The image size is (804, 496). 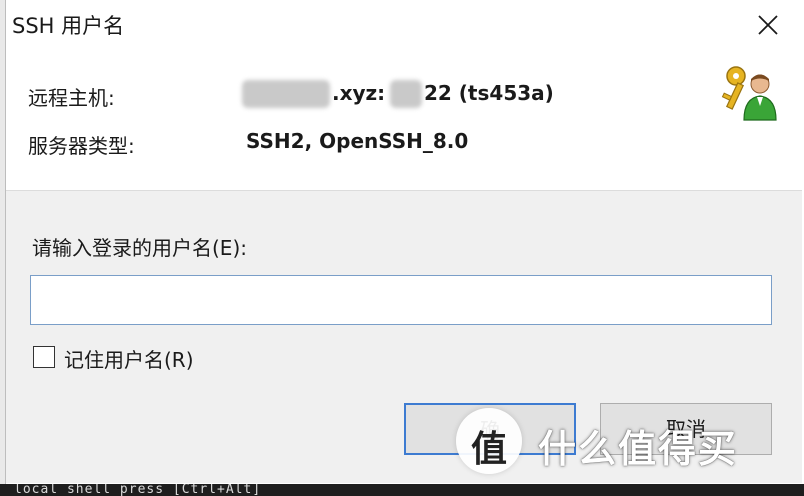 I want to click on user-with-keys-icon, so click(x=749, y=93).